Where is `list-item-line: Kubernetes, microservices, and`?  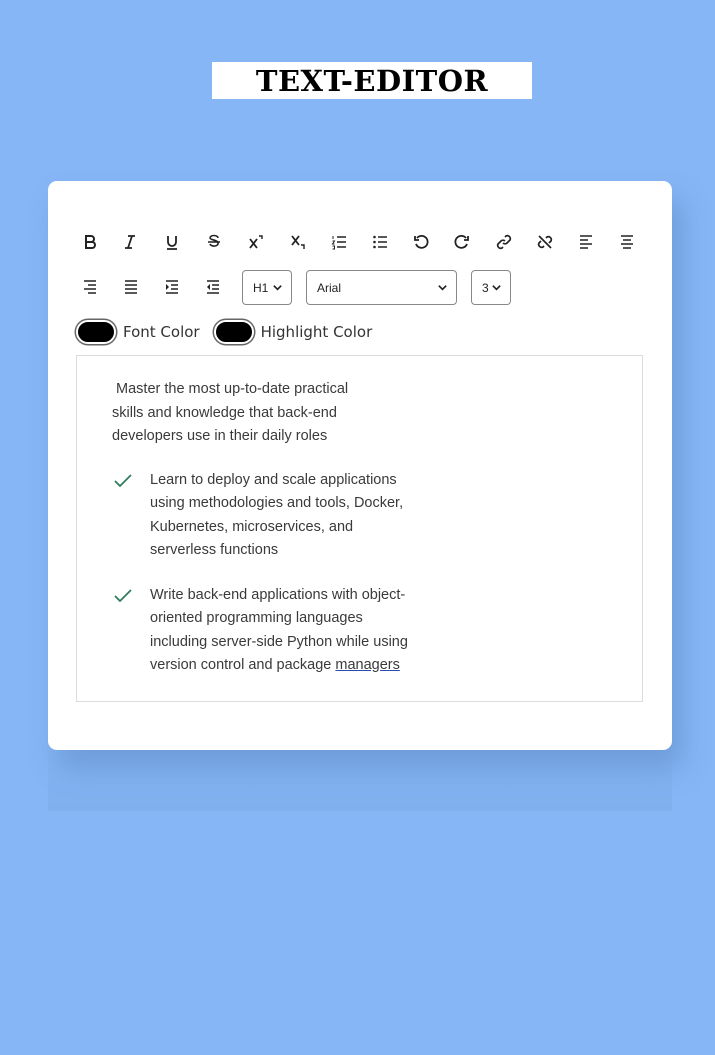 list-item-line: Kubernetes, microservices, and is located at coordinates (252, 526).